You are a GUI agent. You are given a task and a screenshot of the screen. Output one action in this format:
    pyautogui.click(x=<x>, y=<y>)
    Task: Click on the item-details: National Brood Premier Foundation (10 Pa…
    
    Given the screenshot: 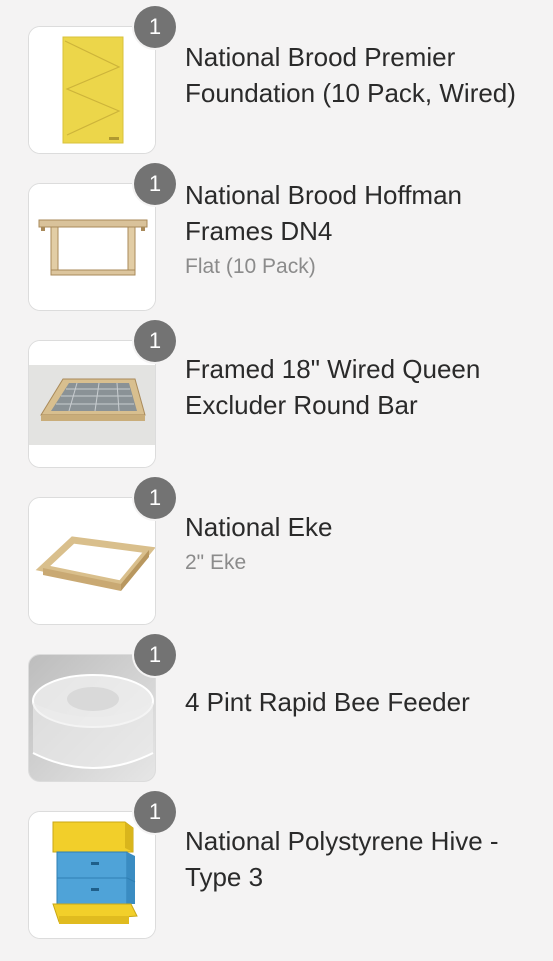 What is the action you would take?
    pyautogui.click(x=365, y=75)
    